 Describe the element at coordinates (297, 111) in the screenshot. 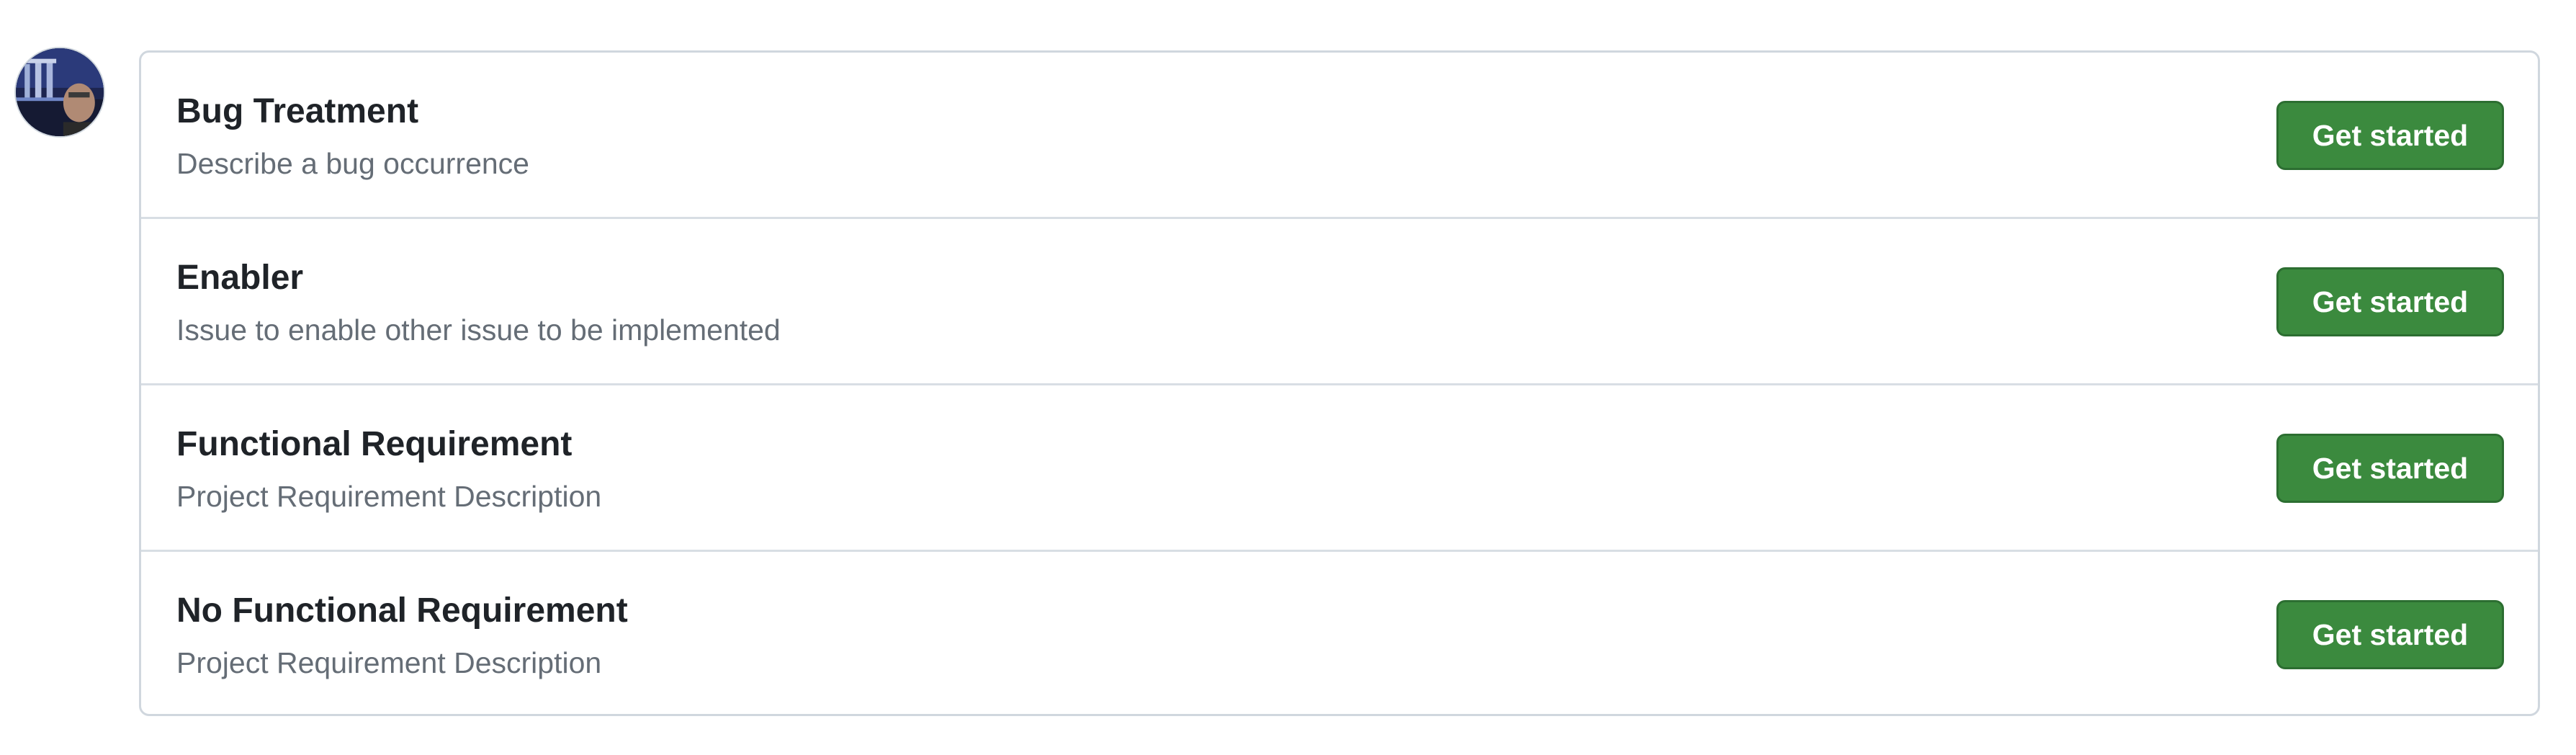

I see `template-title: Bug Treatment` at that location.